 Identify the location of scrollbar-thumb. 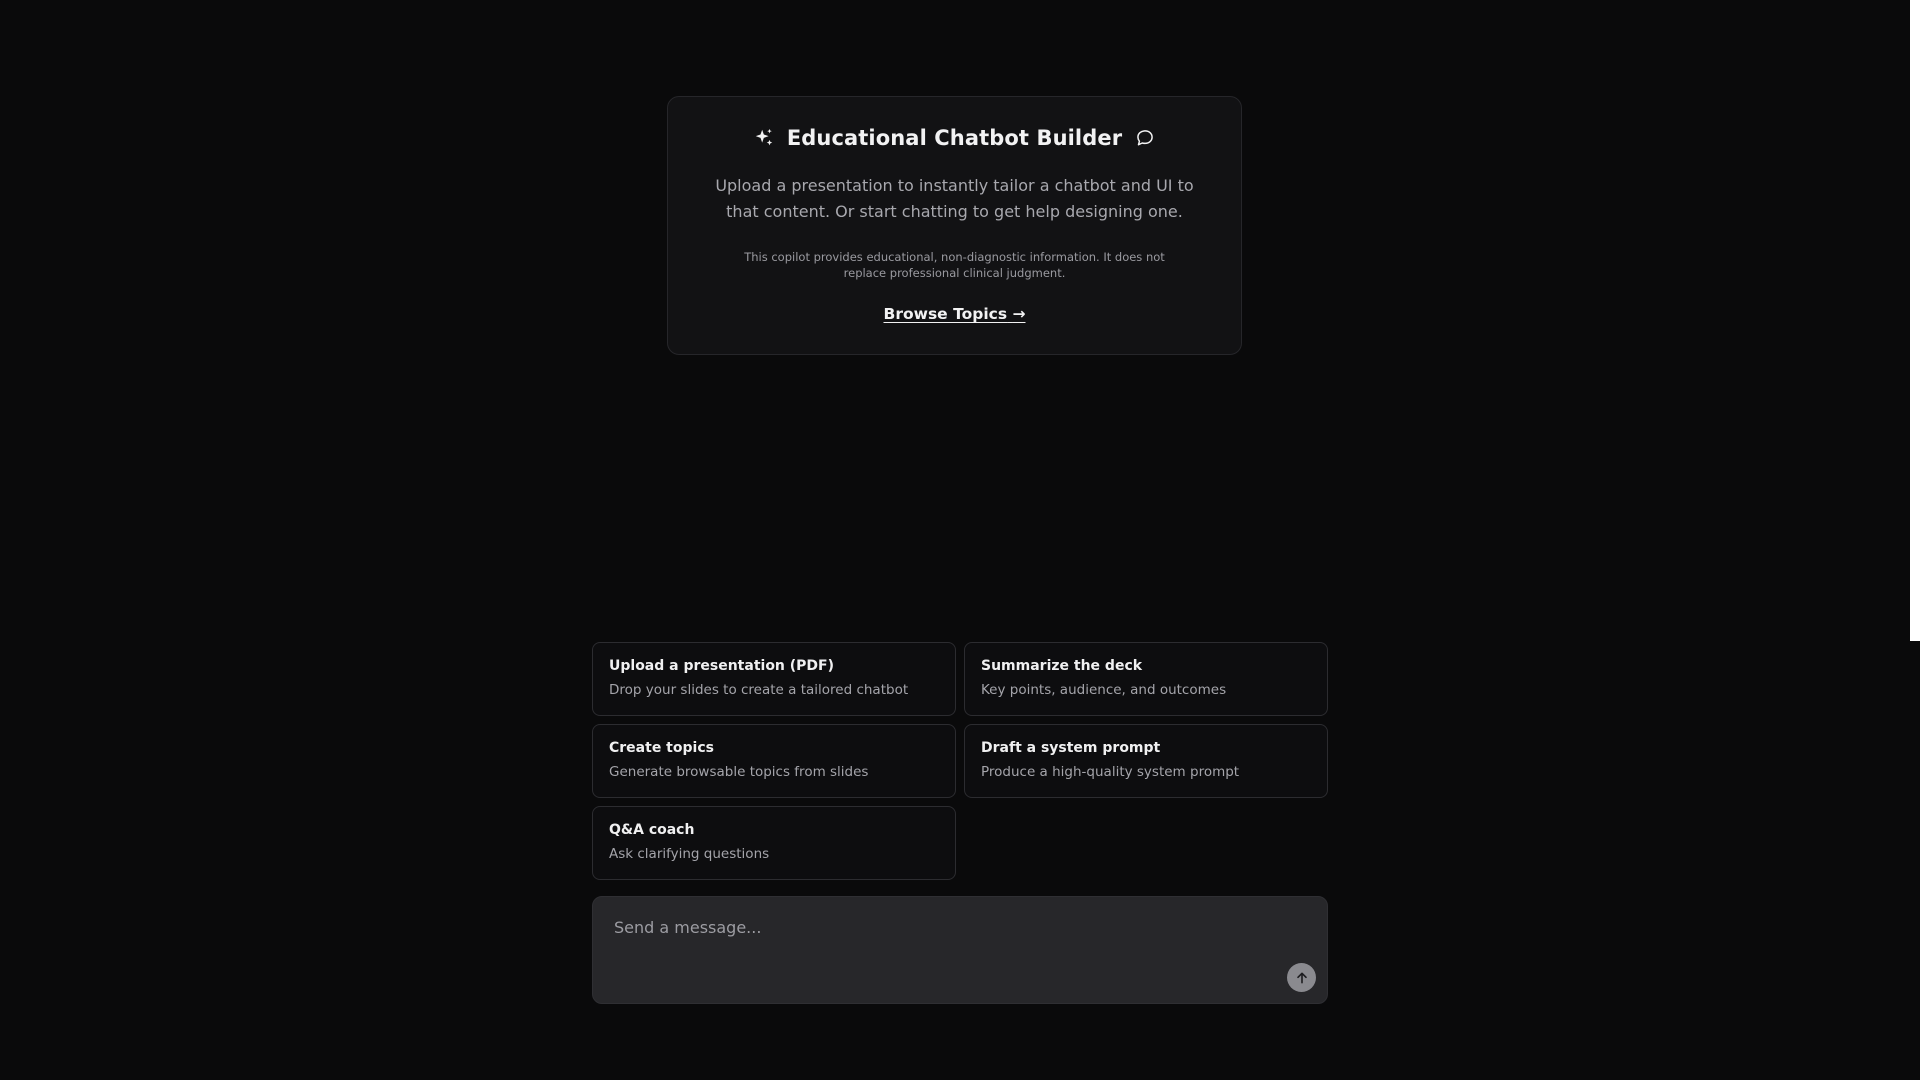
(1915, 320).